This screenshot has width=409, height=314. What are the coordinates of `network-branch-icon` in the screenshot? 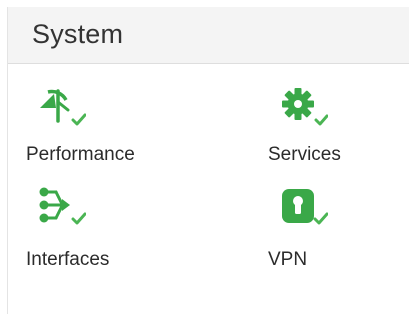 It's located at (62, 207).